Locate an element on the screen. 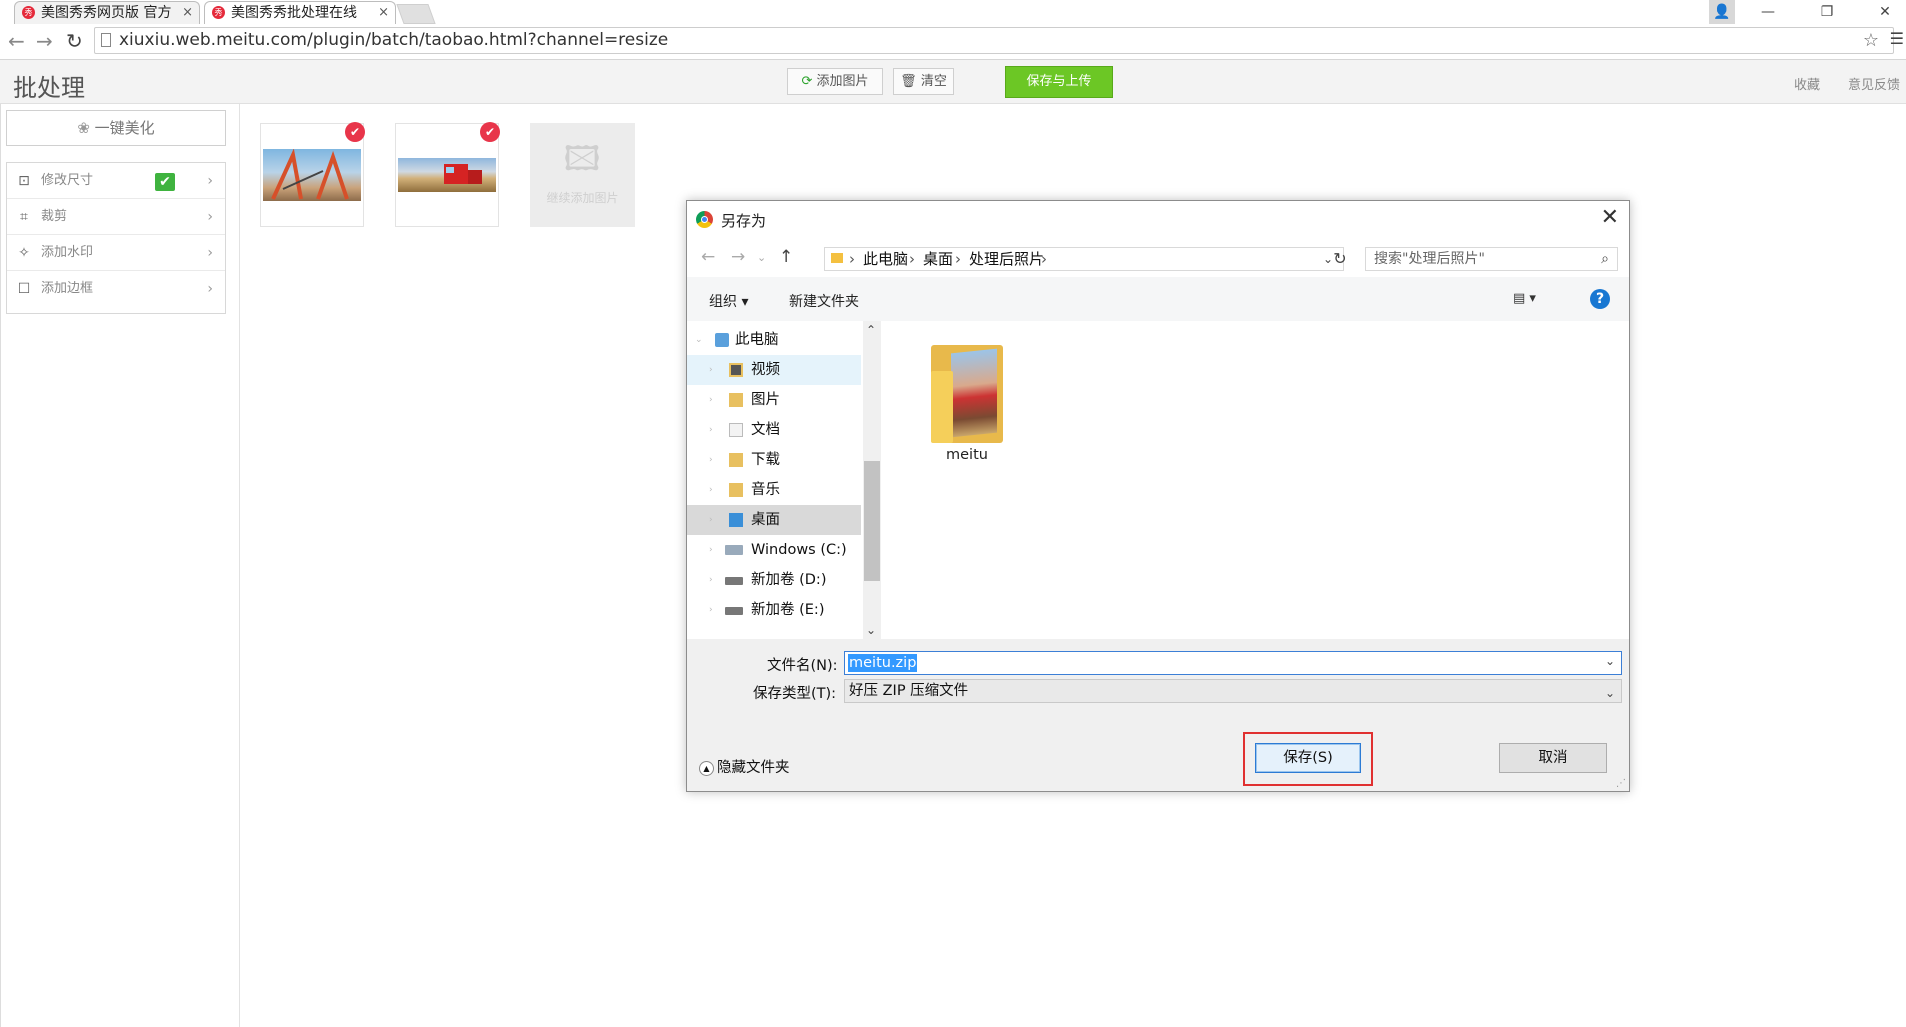 Image resolution: width=1906 pixels, height=1027 pixels. tool-label: 添加水印 is located at coordinates (67, 252).